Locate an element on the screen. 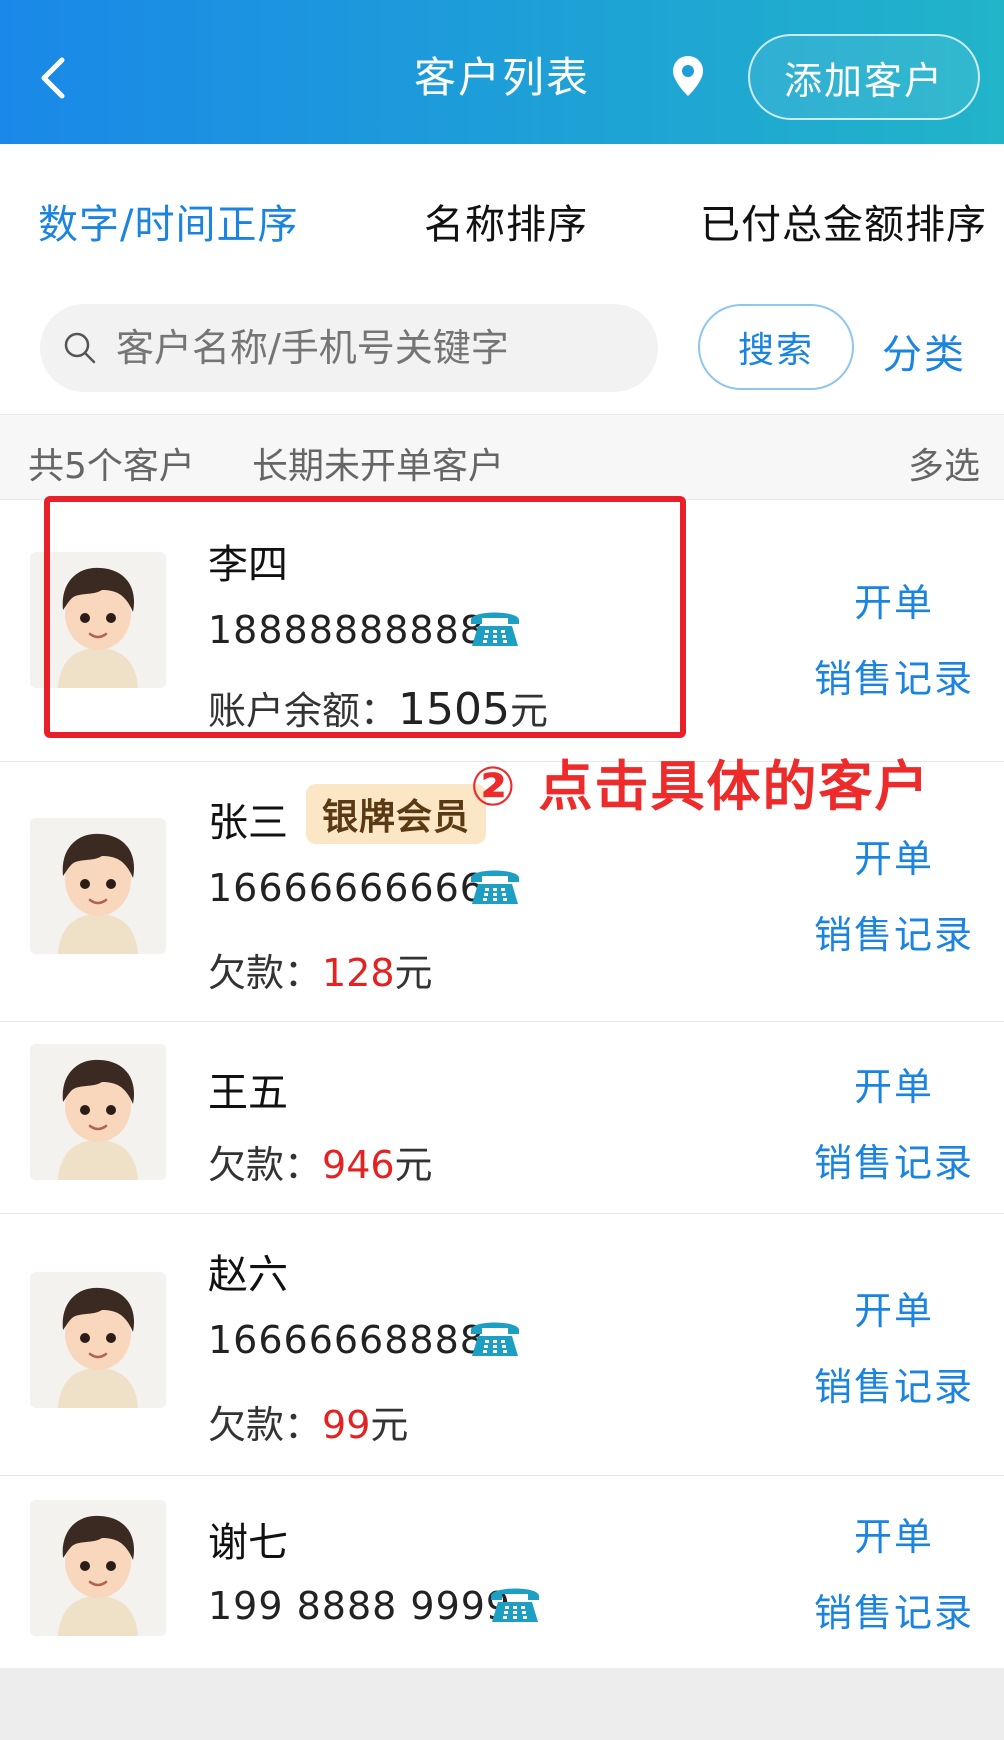  debt-amount: 欠款：946元 is located at coordinates (320, 1161).